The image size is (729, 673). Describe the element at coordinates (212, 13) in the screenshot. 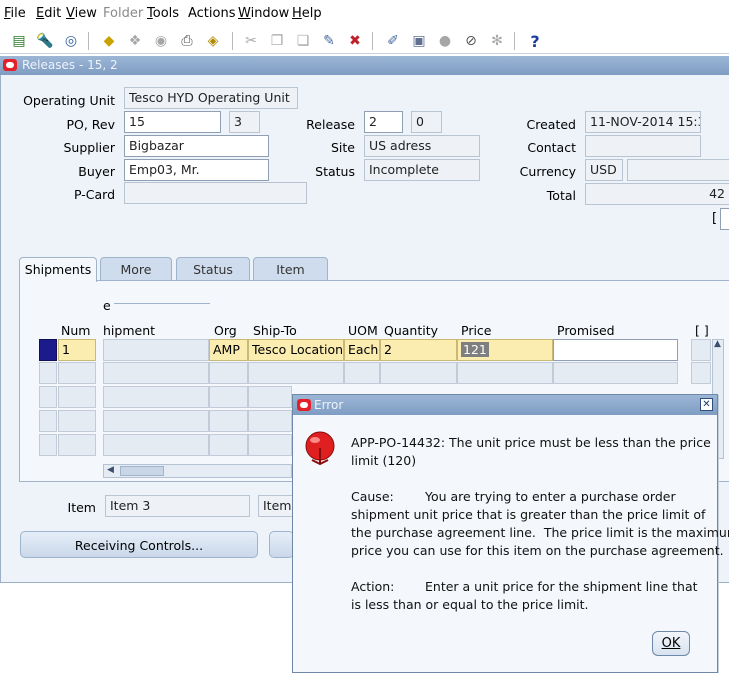

I see `menu-actions: Actions` at that location.